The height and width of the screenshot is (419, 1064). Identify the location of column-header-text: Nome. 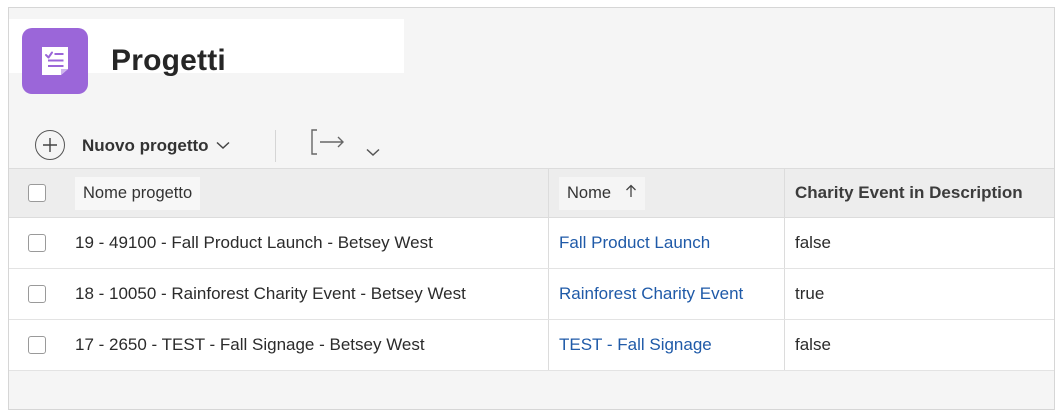
(589, 192).